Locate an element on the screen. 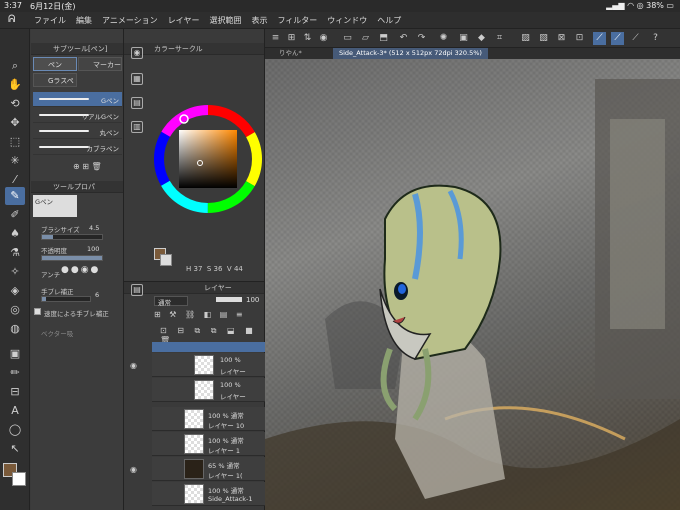 The height and width of the screenshot is (510, 680). airbrush-icon: ⚗ is located at coordinates (15, 253).